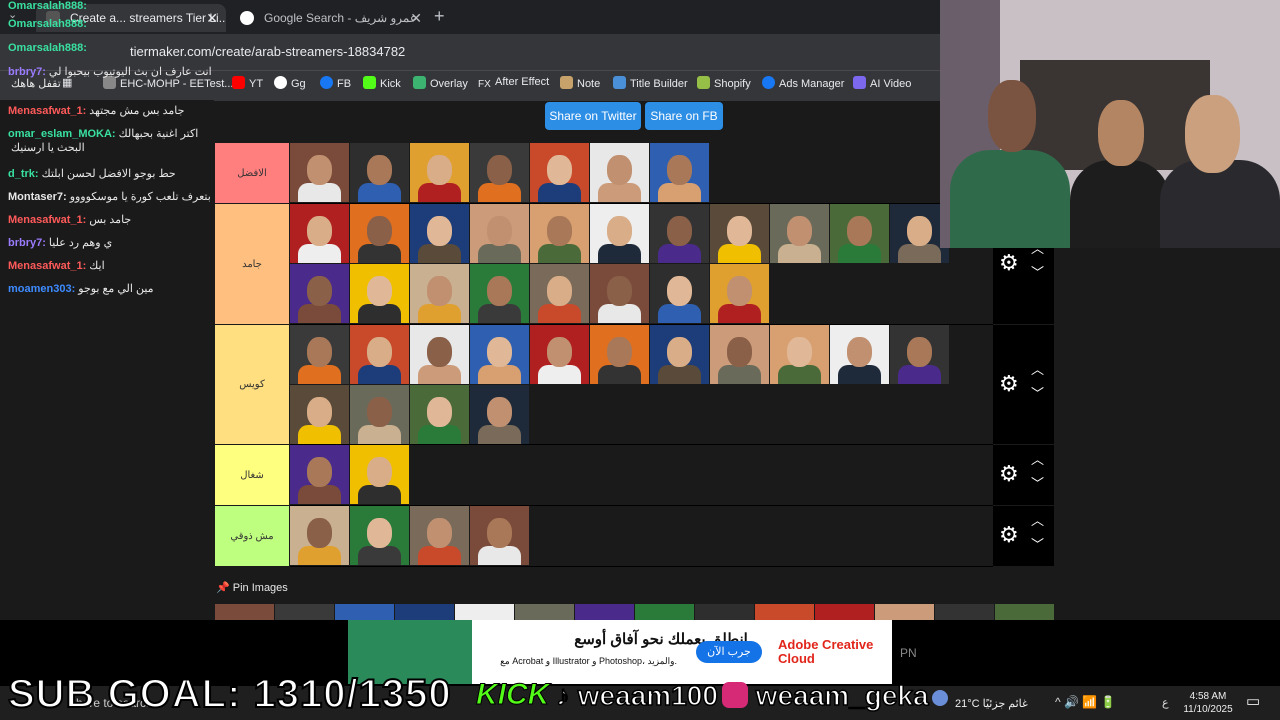  Describe the element at coordinates (252, 173) in the screenshot. I see `tier-label: الافضل` at that location.